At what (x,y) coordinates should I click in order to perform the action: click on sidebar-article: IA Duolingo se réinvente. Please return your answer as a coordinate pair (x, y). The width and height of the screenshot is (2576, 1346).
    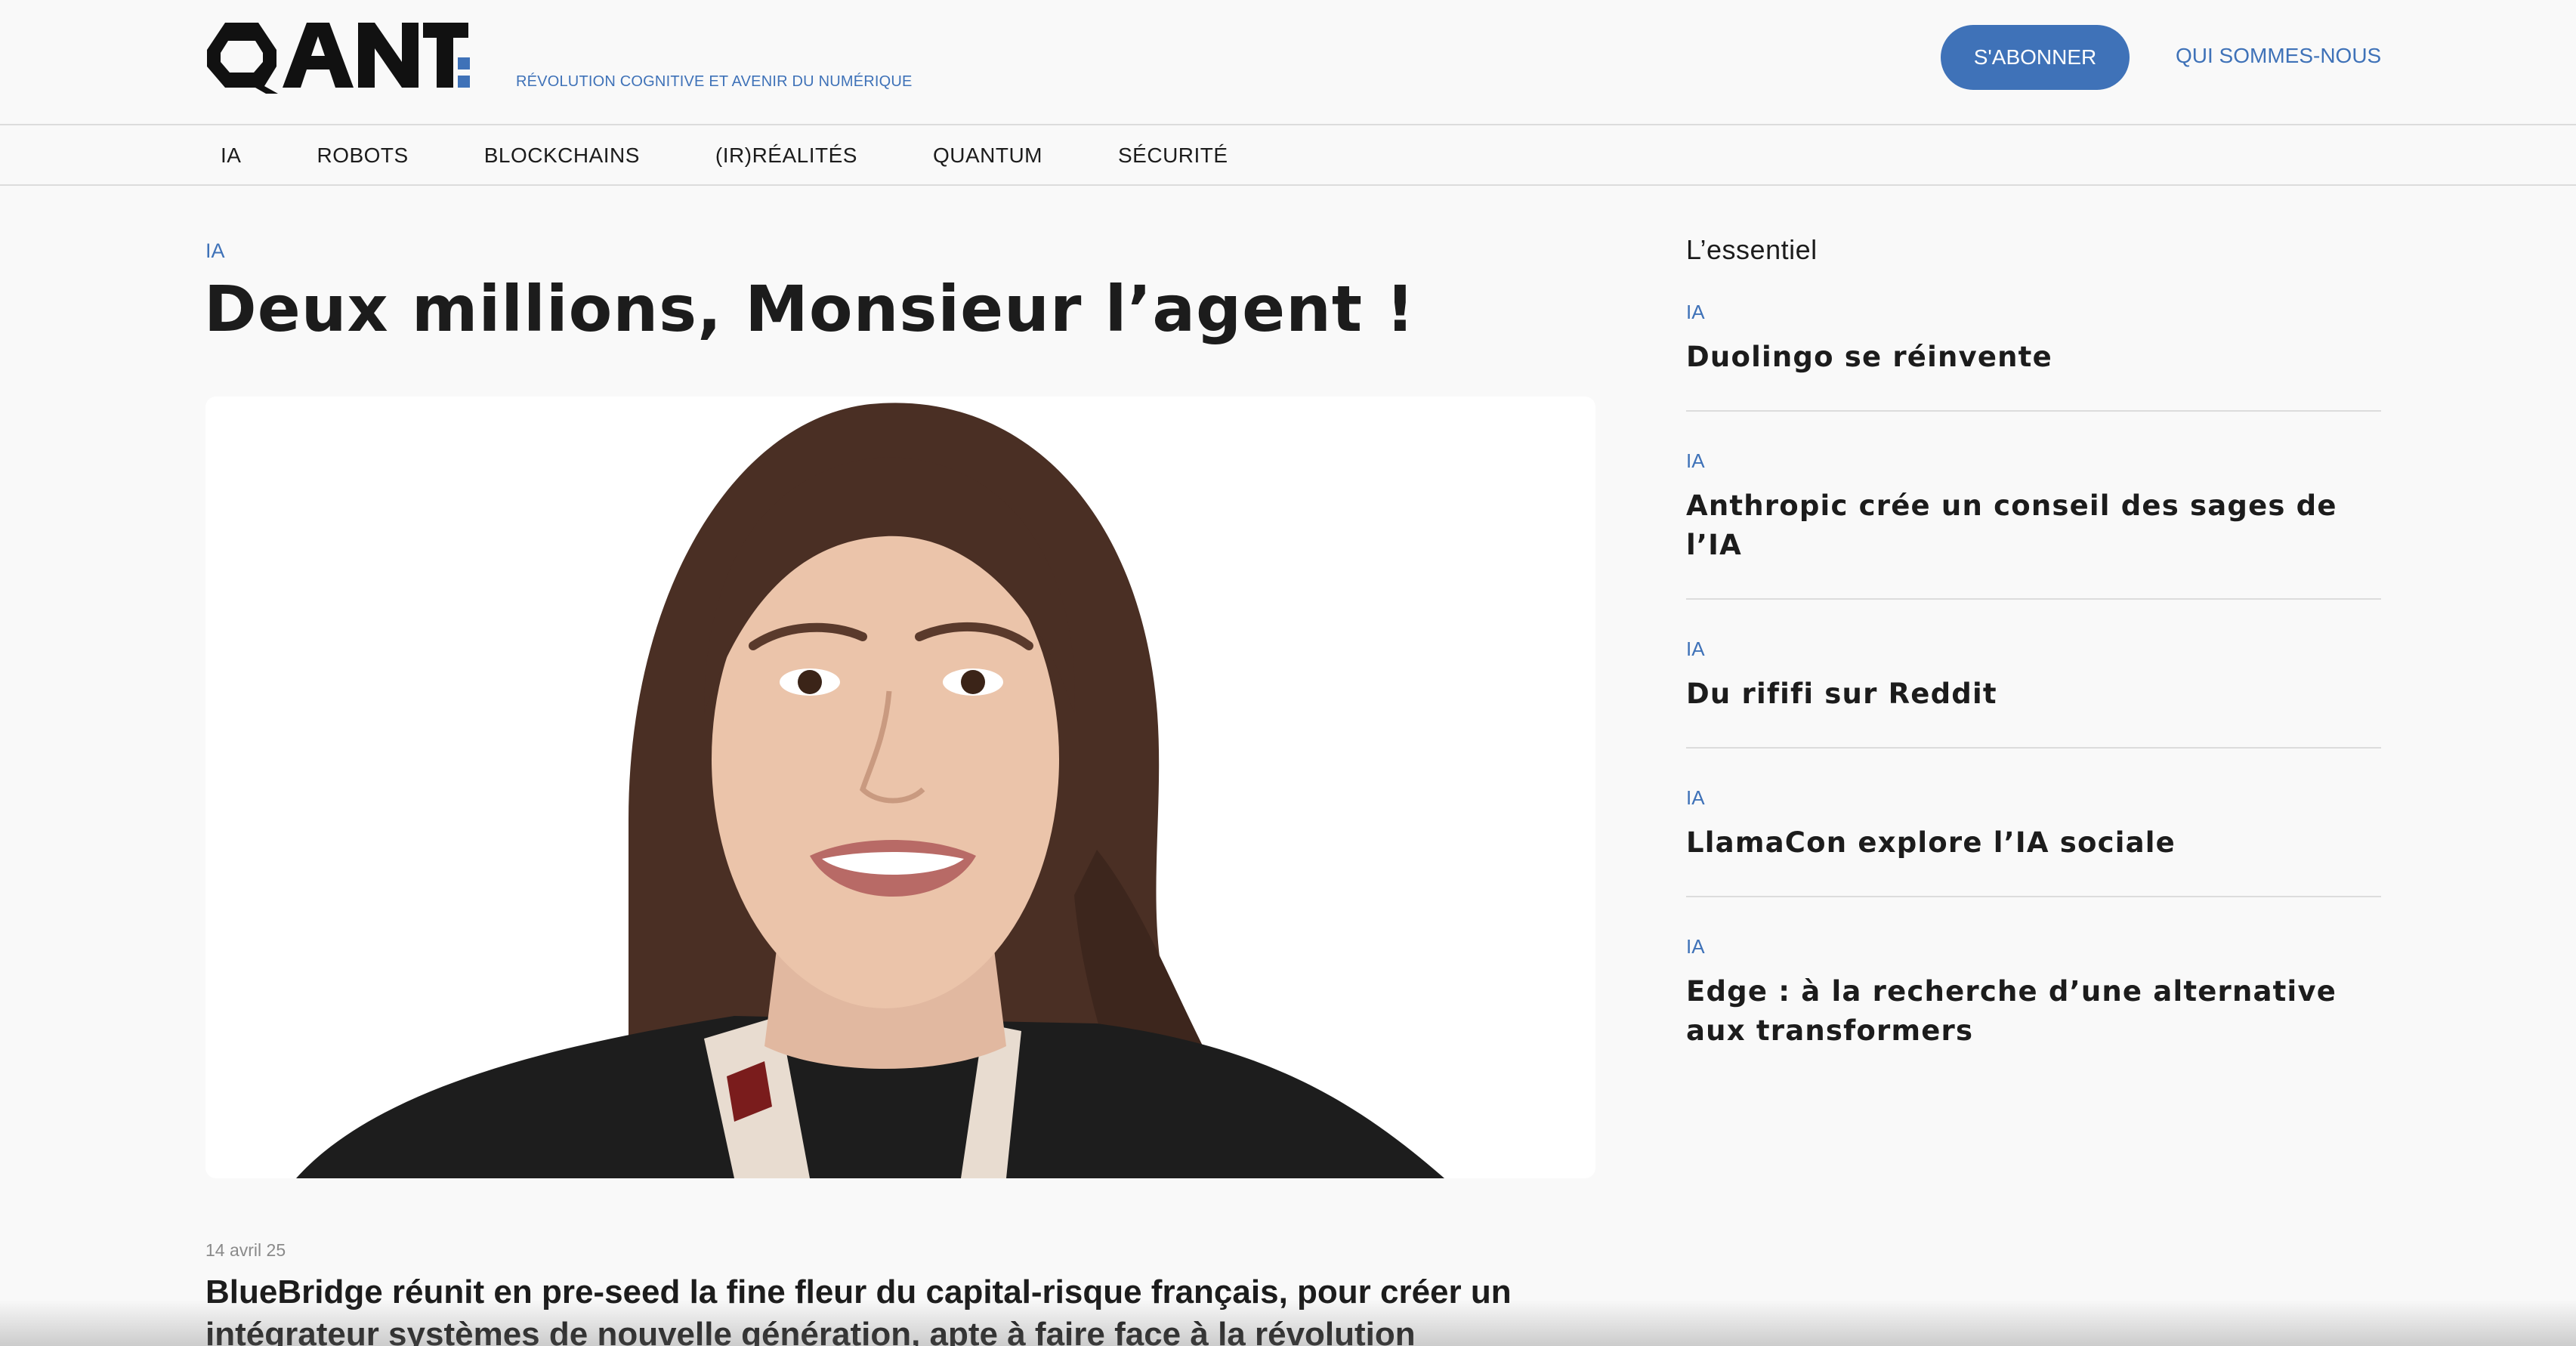
    Looking at the image, I should click on (2033, 355).